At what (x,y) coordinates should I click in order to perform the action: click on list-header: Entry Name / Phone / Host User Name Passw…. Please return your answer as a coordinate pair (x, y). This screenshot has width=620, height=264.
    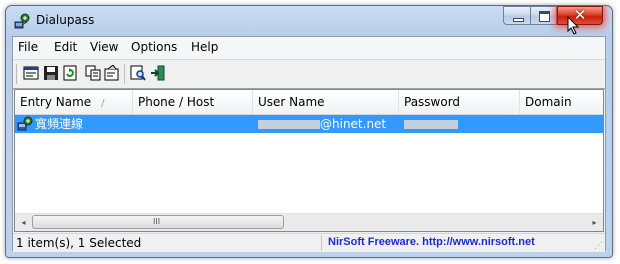
    Looking at the image, I should click on (309, 102).